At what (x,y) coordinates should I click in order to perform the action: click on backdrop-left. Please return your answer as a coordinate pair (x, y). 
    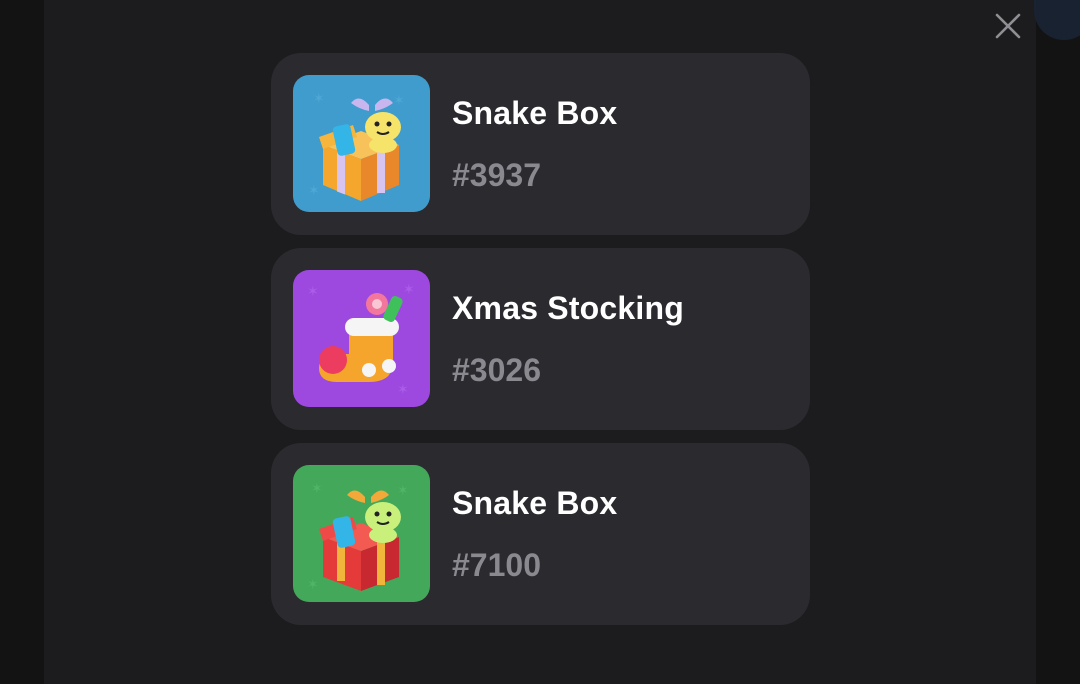
    Looking at the image, I should click on (22, 342).